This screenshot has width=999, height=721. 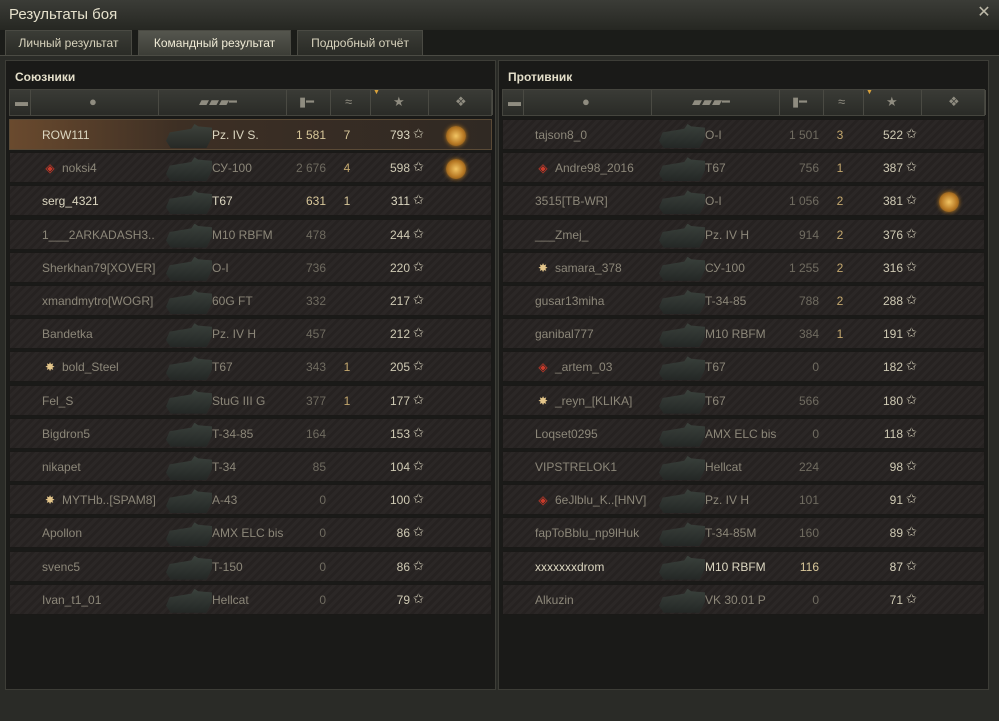 I want to click on experience-icon: ★, so click(x=892, y=101).